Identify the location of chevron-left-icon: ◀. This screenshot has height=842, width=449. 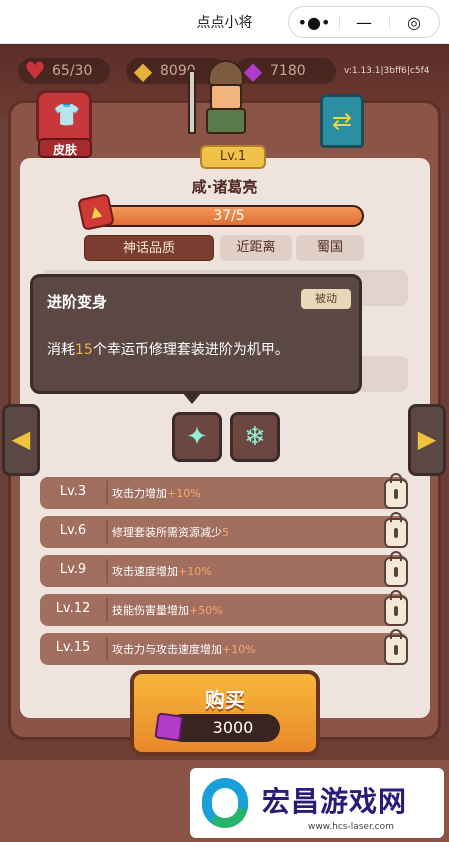
(21, 439).